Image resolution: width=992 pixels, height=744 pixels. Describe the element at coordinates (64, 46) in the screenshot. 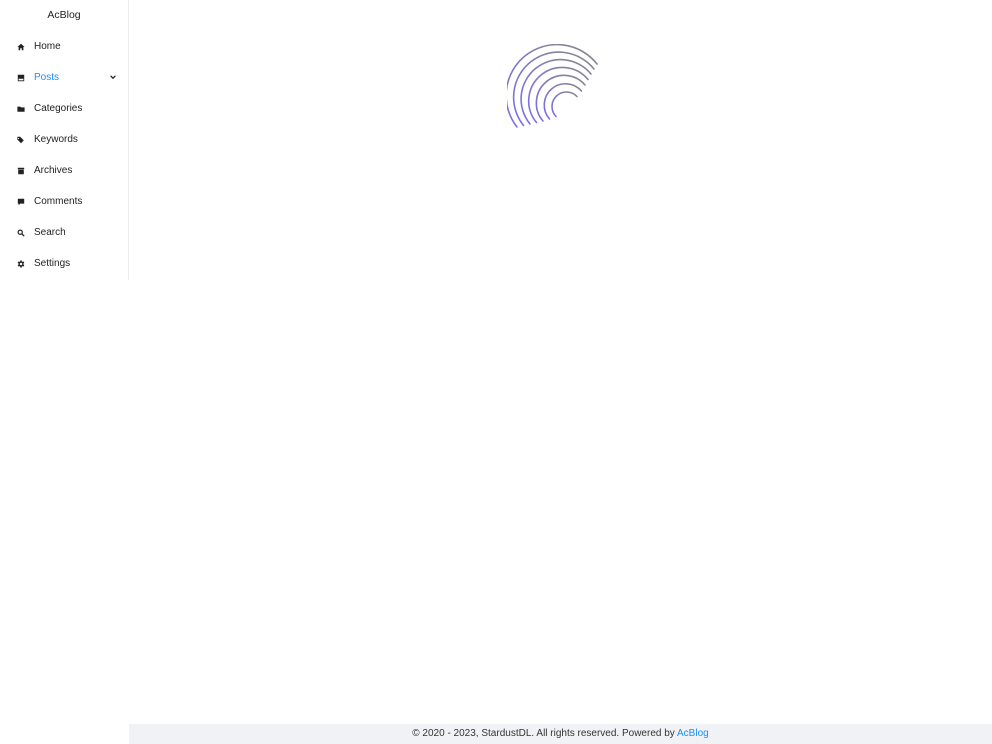

I see `sidebar-item-home: Home` at that location.